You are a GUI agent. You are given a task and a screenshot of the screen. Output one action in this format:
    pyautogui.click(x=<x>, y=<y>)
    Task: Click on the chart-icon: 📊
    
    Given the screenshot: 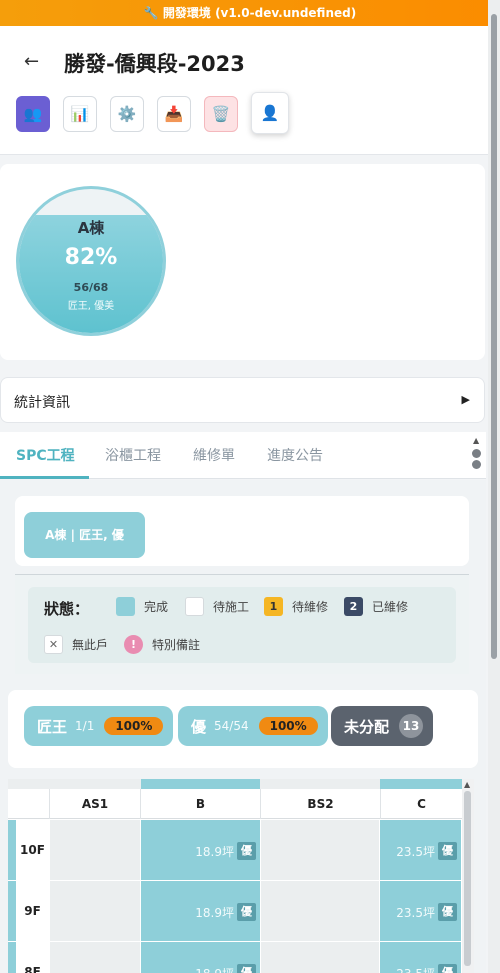 What is the action you would take?
    pyautogui.click(x=80, y=114)
    